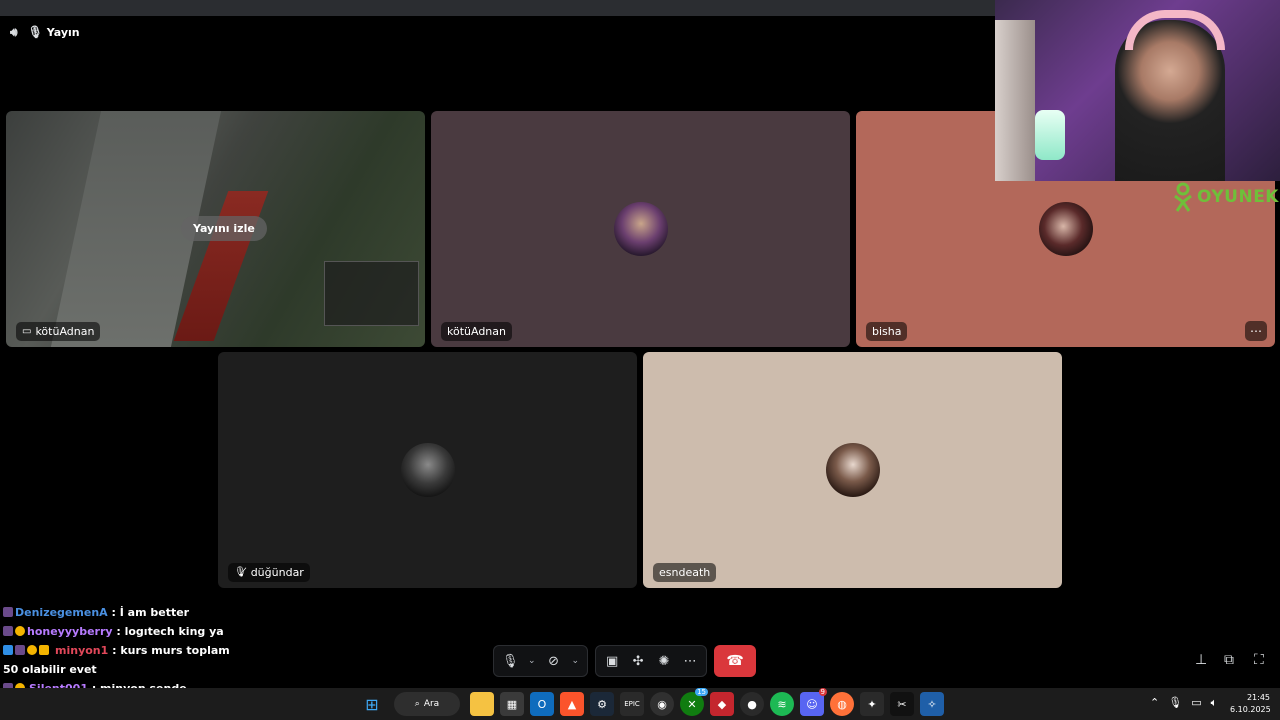 This screenshot has height=720, width=1280. I want to click on chat-text: : kurs murs toplam 50 olabilir evet, so click(116, 660).